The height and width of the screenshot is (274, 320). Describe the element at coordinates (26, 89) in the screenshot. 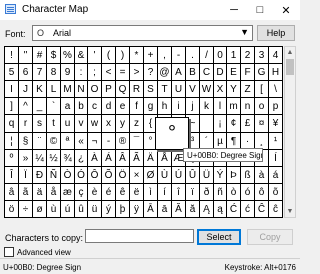

I see `character-cell: J` at that location.